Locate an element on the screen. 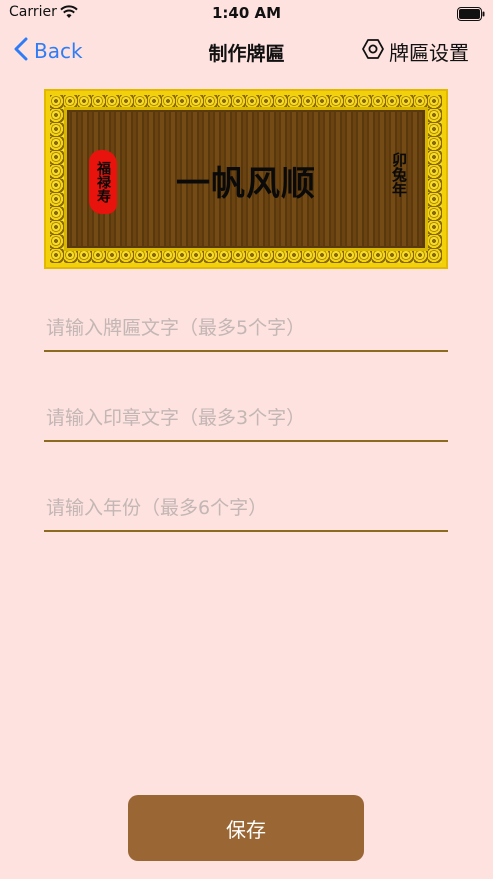  year-input is located at coordinates (248, 508).